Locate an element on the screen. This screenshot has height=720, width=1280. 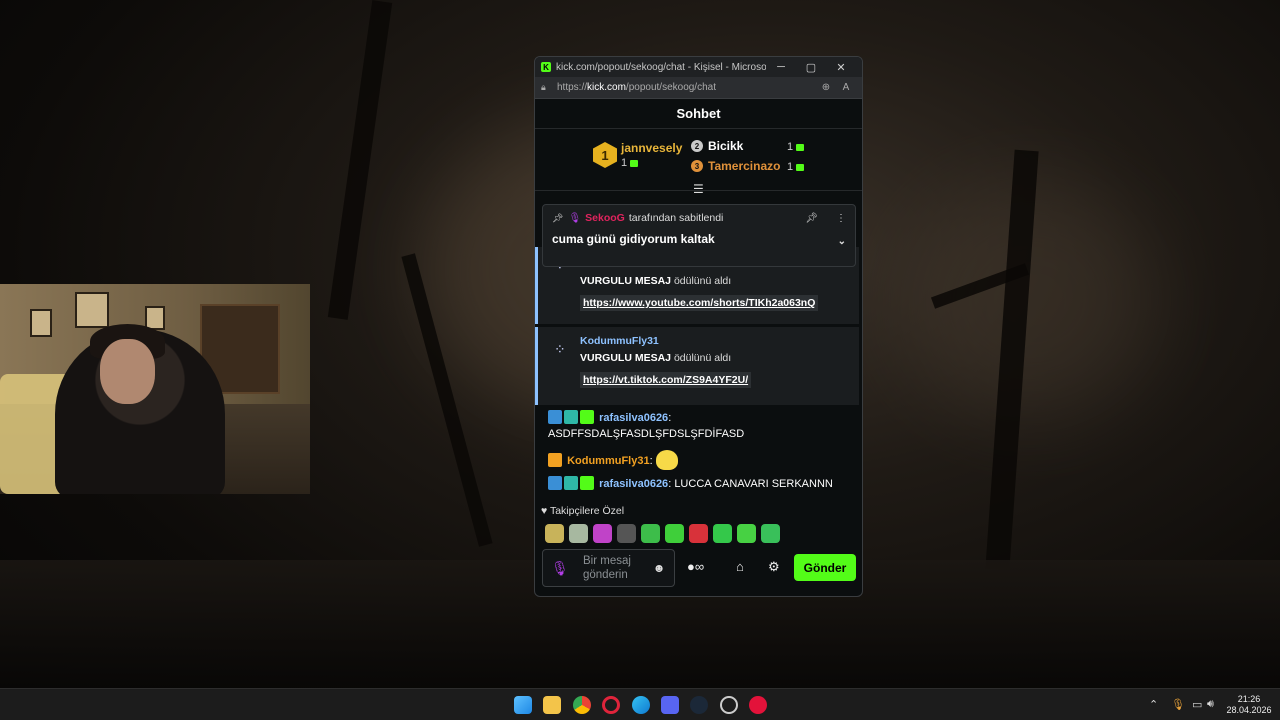
pinned-by-user: SekooG is located at coordinates (605, 218).